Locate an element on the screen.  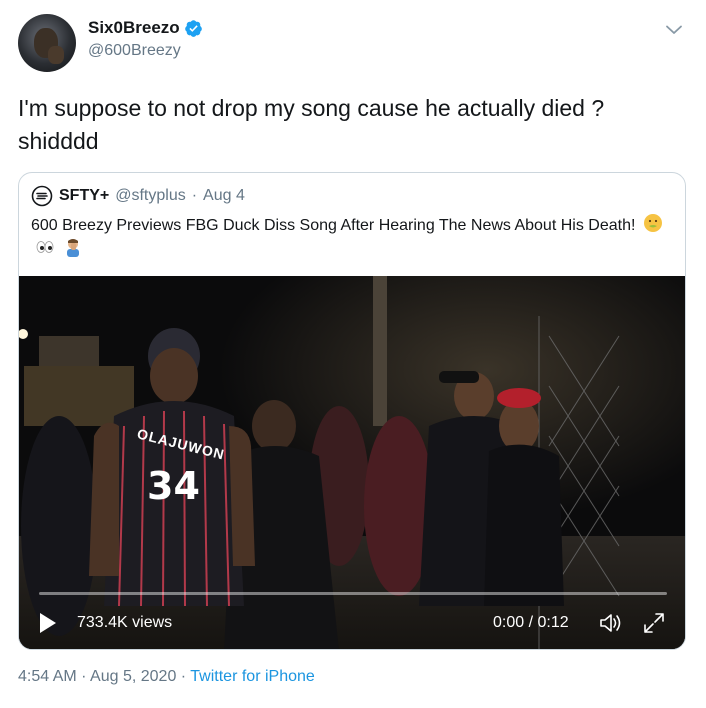
quoted-display-name: SFTY+ is located at coordinates (84, 196).